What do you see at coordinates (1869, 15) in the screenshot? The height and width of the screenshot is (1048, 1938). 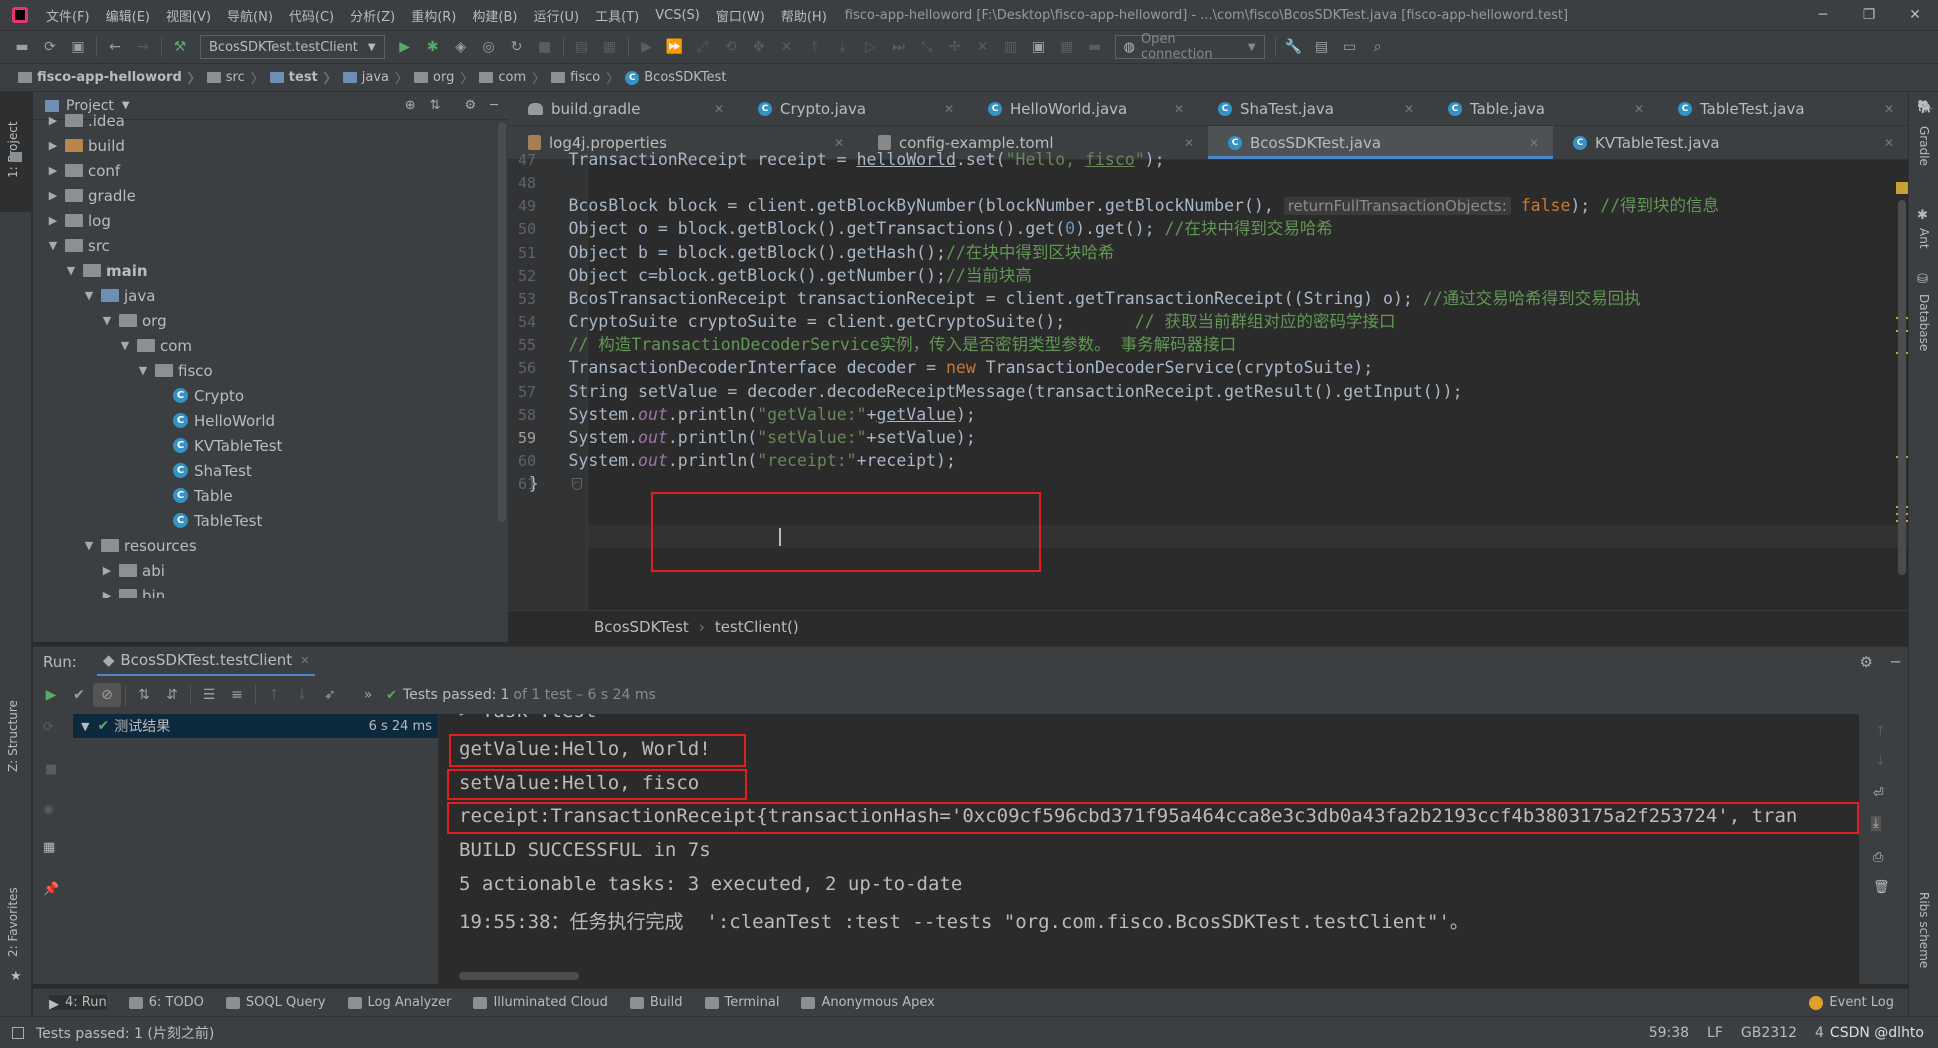 I see `restore-icon: ❐` at bounding box center [1869, 15].